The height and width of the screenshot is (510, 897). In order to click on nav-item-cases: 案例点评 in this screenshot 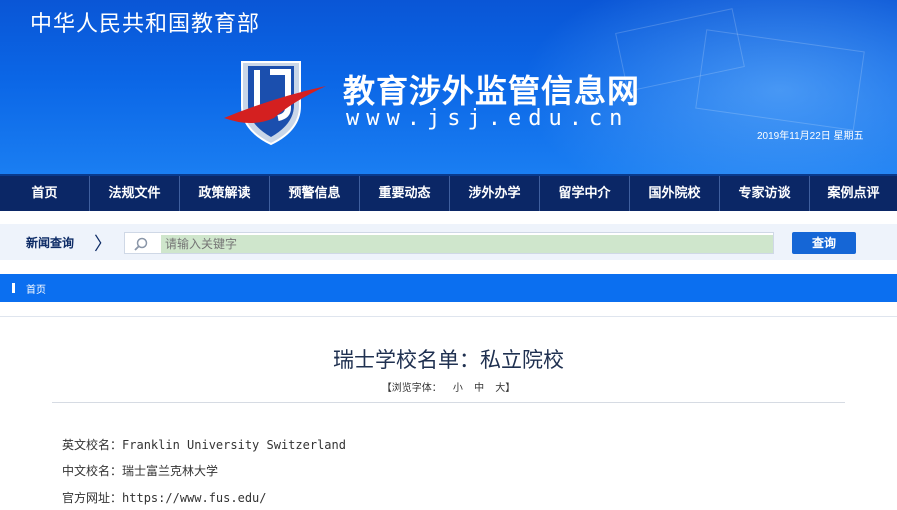, I will do `click(853, 193)`.